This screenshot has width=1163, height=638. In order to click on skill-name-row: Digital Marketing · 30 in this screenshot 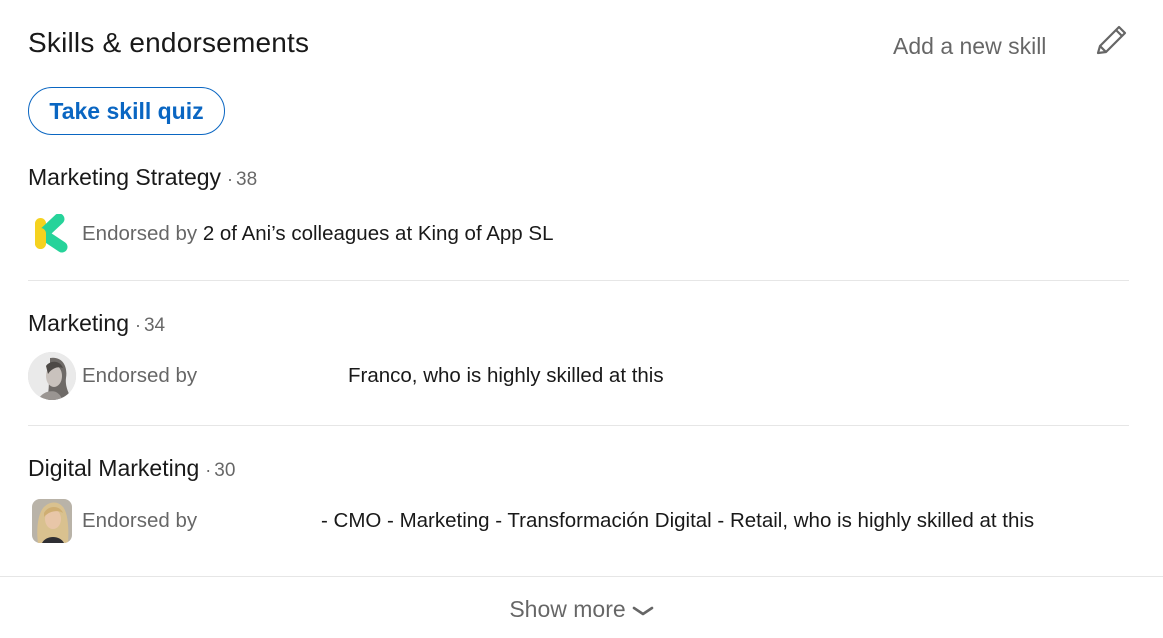, I will do `click(131, 468)`.